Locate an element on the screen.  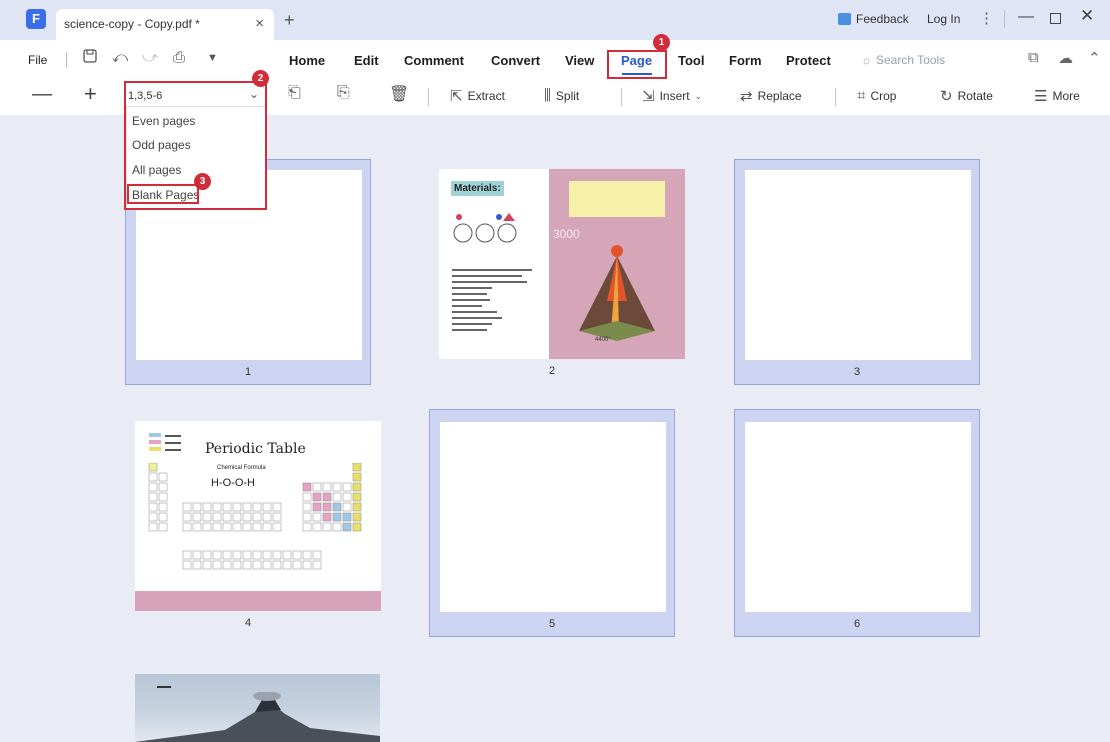
page-thumbnail-6: 6 is located at coordinates (857, 523).